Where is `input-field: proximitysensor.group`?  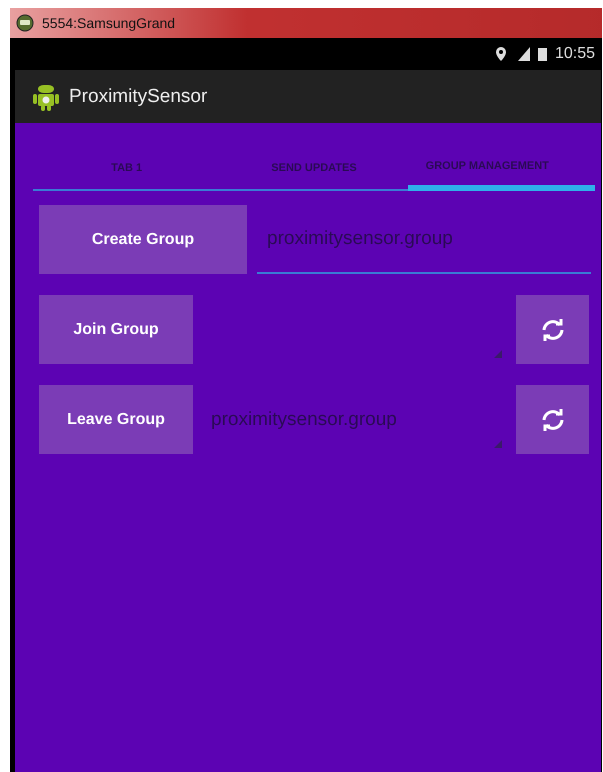
input-field: proximitysensor.group is located at coordinates (424, 239).